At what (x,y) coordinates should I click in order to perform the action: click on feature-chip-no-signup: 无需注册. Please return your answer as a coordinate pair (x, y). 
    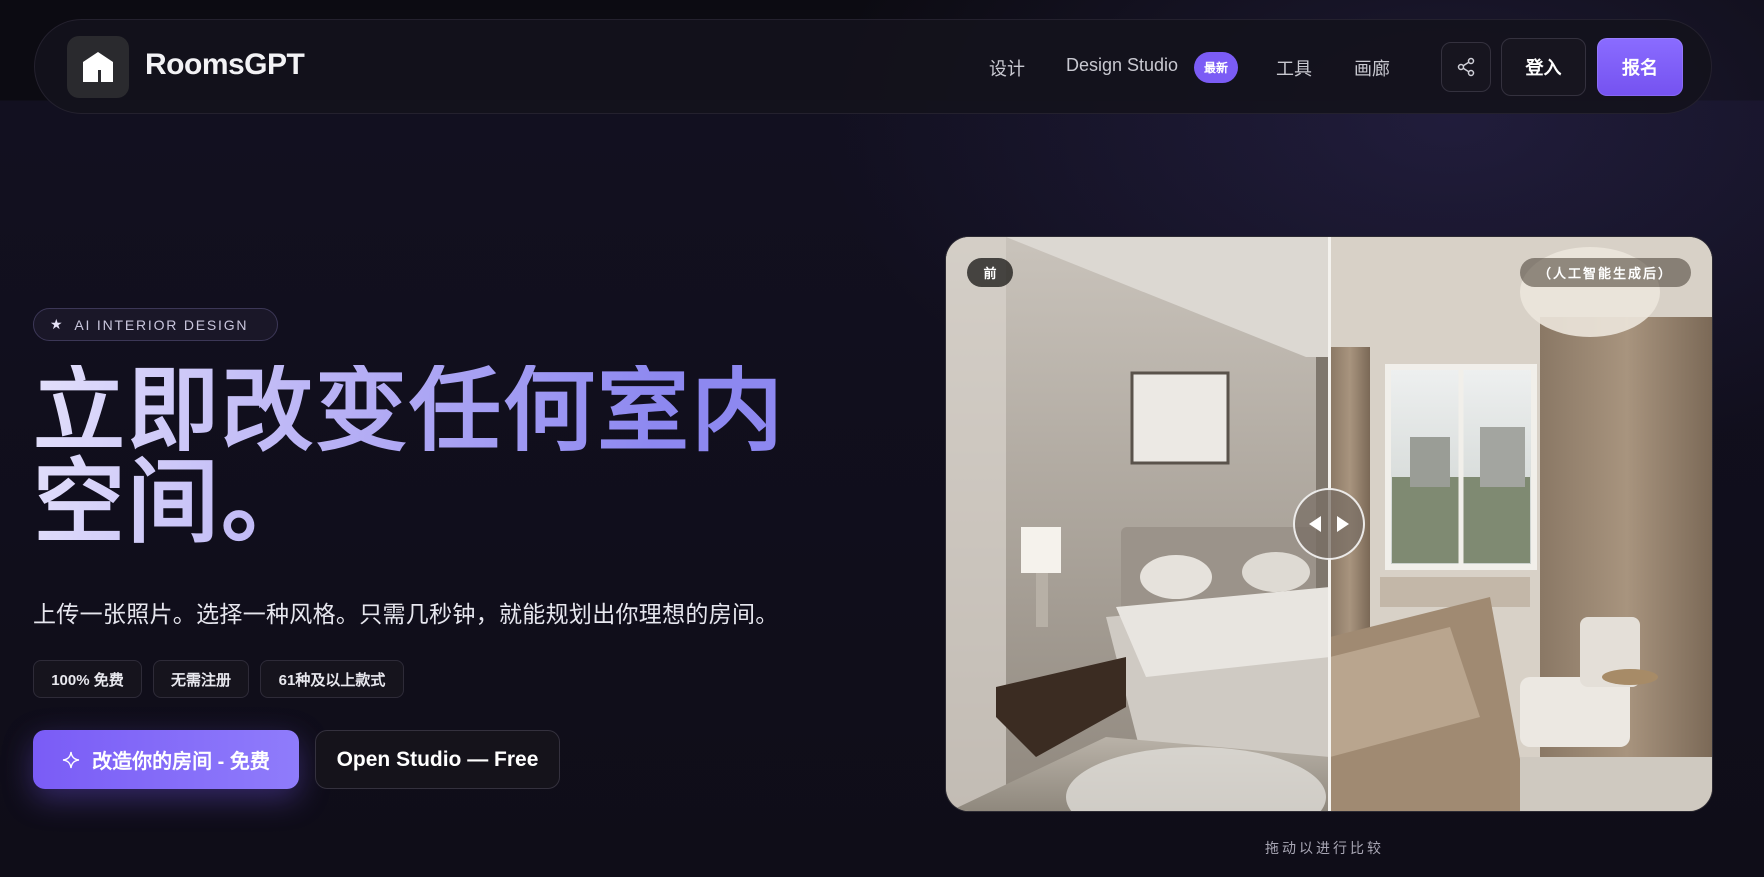
    Looking at the image, I should click on (201, 679).